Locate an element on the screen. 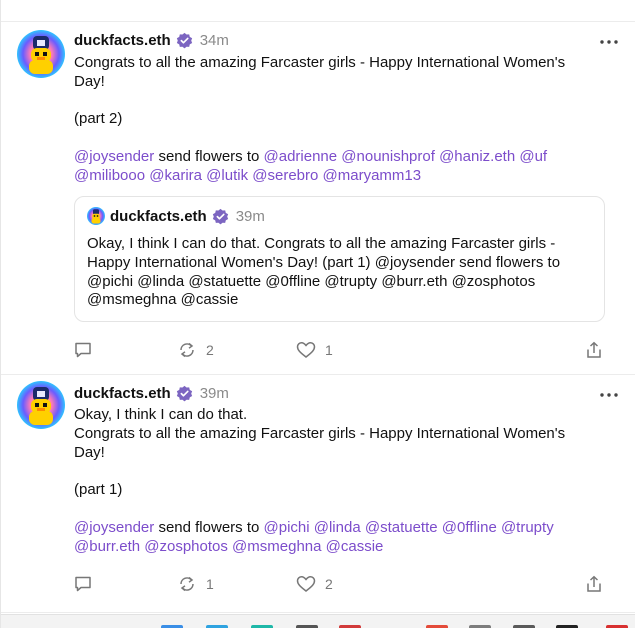  recast-count: 1 is located at coordinates (210, 584).